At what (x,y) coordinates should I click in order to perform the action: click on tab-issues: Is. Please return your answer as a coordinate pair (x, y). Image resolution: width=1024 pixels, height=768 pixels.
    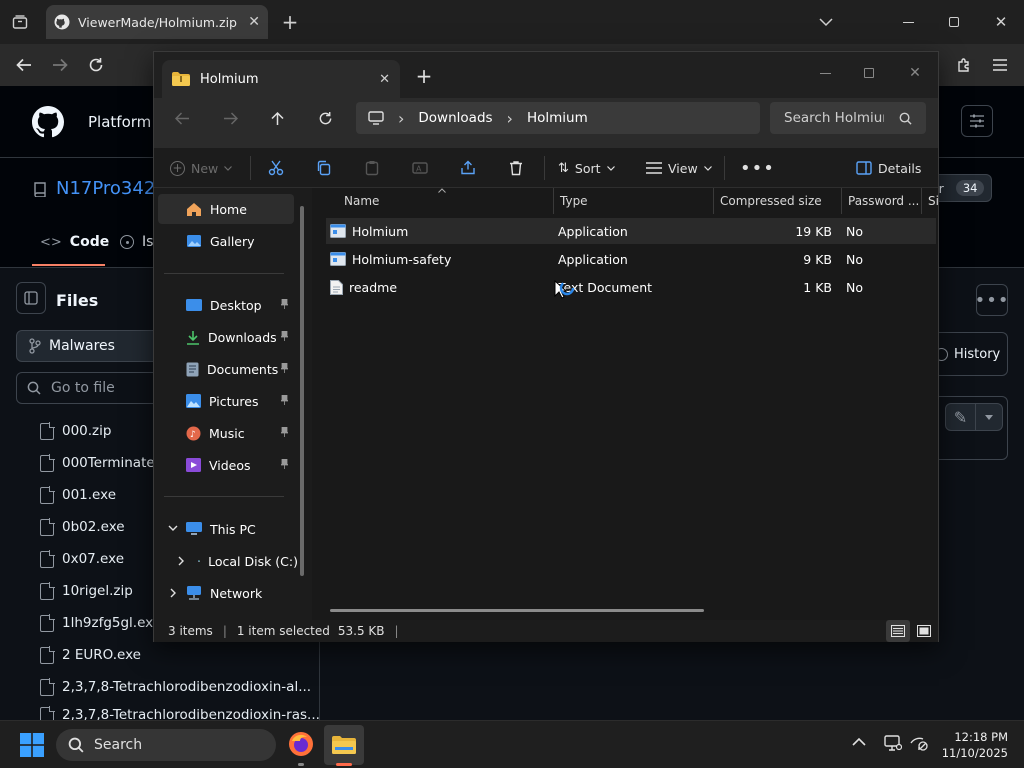
    Looking at the image, I should click on (136, 242).